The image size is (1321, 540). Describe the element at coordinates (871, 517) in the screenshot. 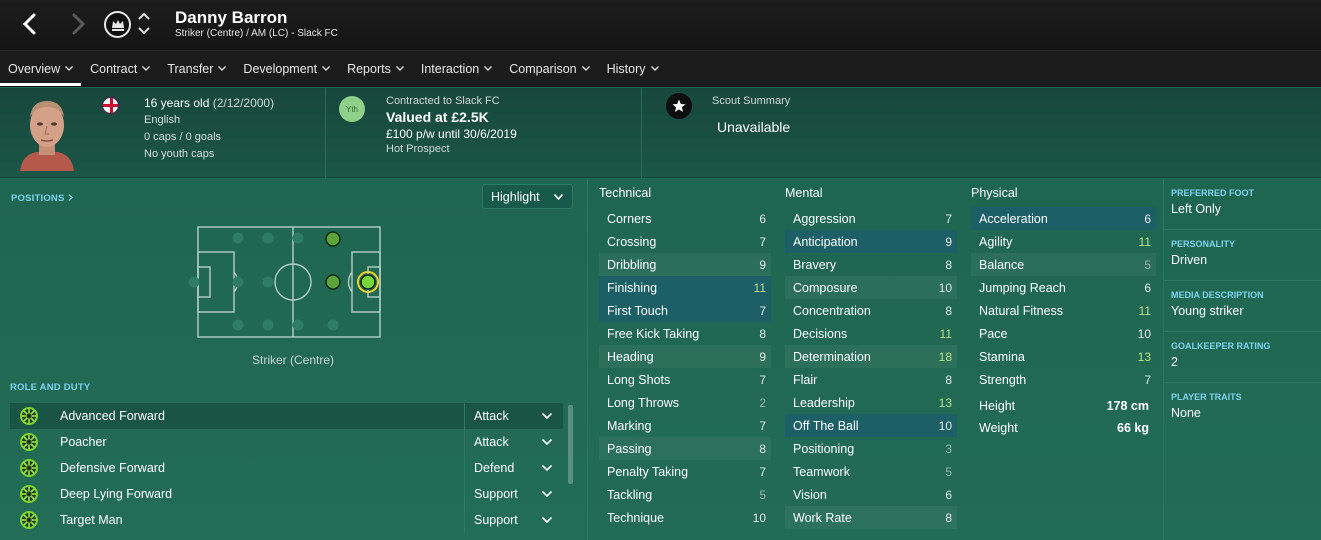

I see `attr-row: Work Rate 8` at that location.